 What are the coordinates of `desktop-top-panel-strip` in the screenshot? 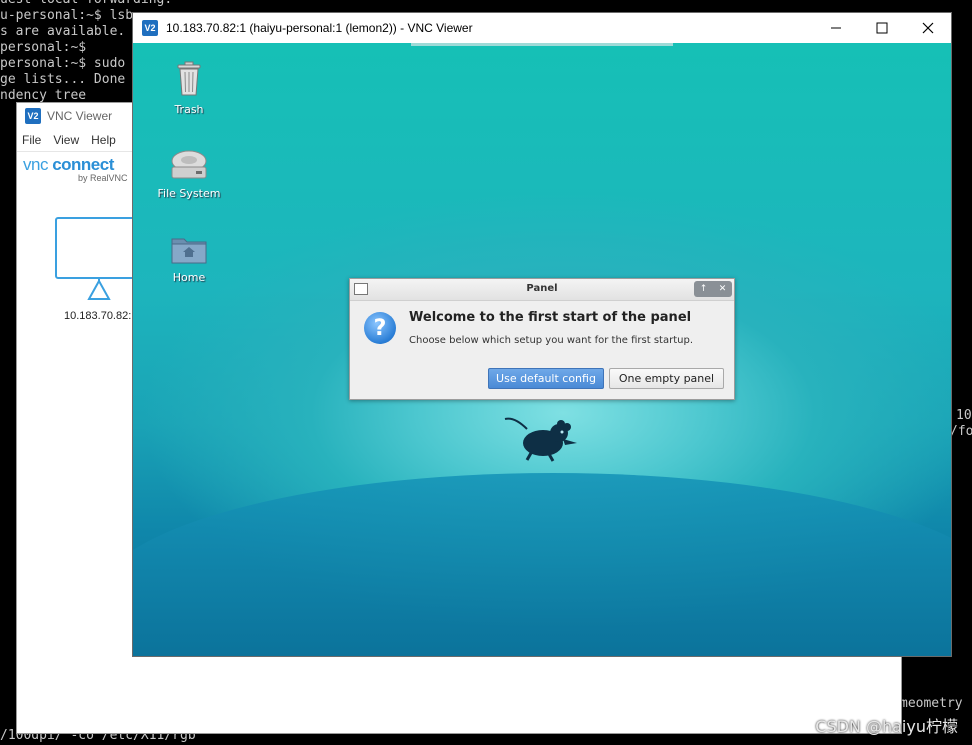 It's located at (542, 44).